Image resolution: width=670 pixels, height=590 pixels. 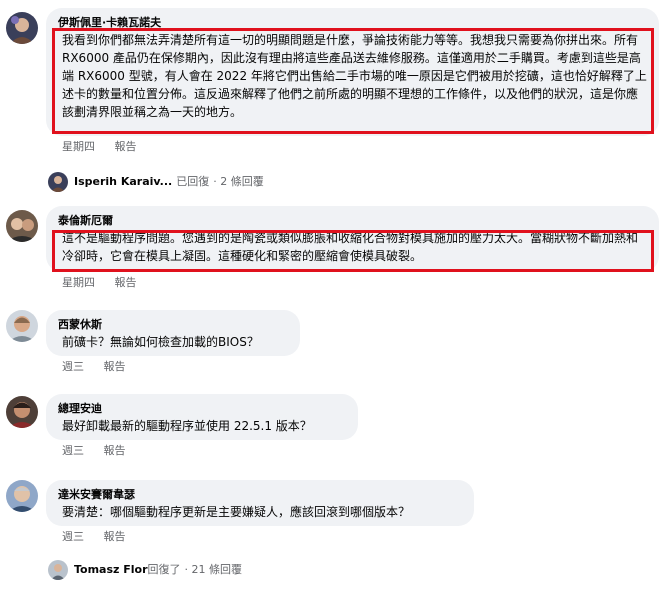 I want to click on comment-author: 總理安迪, so click(x=202, y=409).